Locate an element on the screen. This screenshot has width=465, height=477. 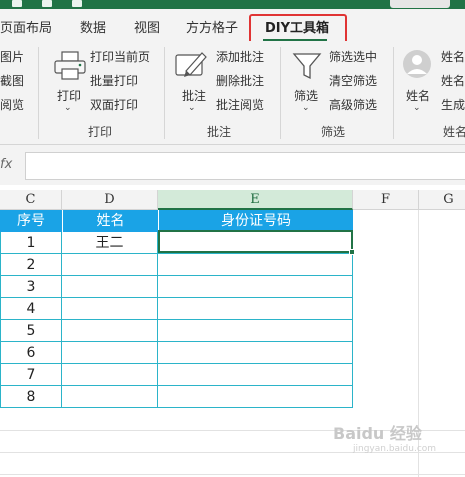
comment-large-button: 批注 ⌄ is located at coordinates (192, 82).